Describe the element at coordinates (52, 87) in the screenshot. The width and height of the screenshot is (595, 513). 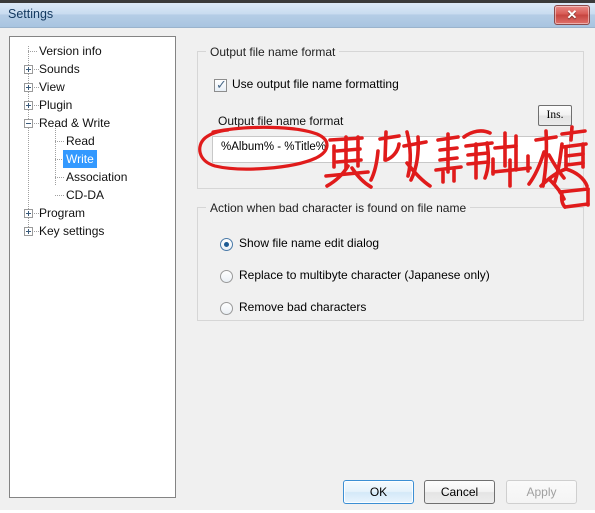
I see `tree-item-label: View` at that location.